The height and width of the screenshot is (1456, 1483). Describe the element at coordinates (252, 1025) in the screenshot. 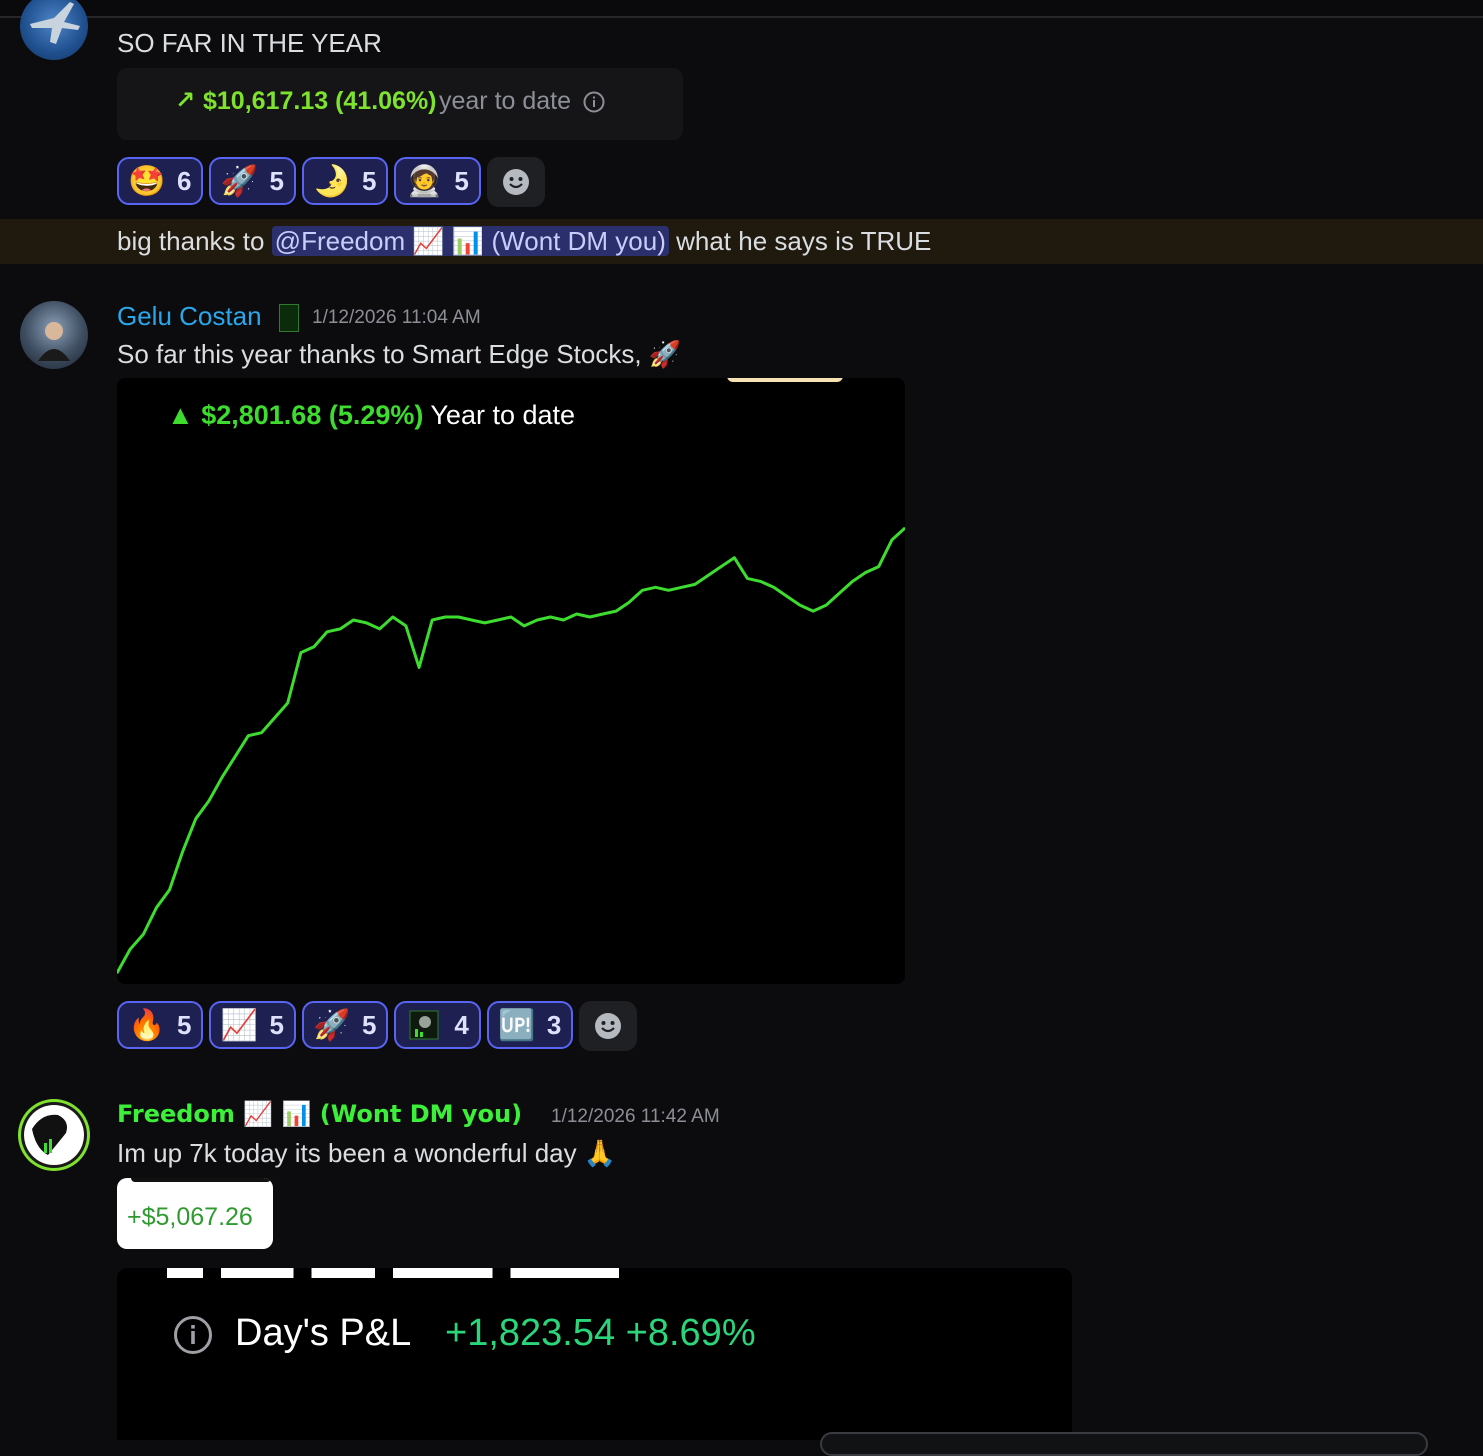

I see `reaction-chart-up: 📈 5` at that location.